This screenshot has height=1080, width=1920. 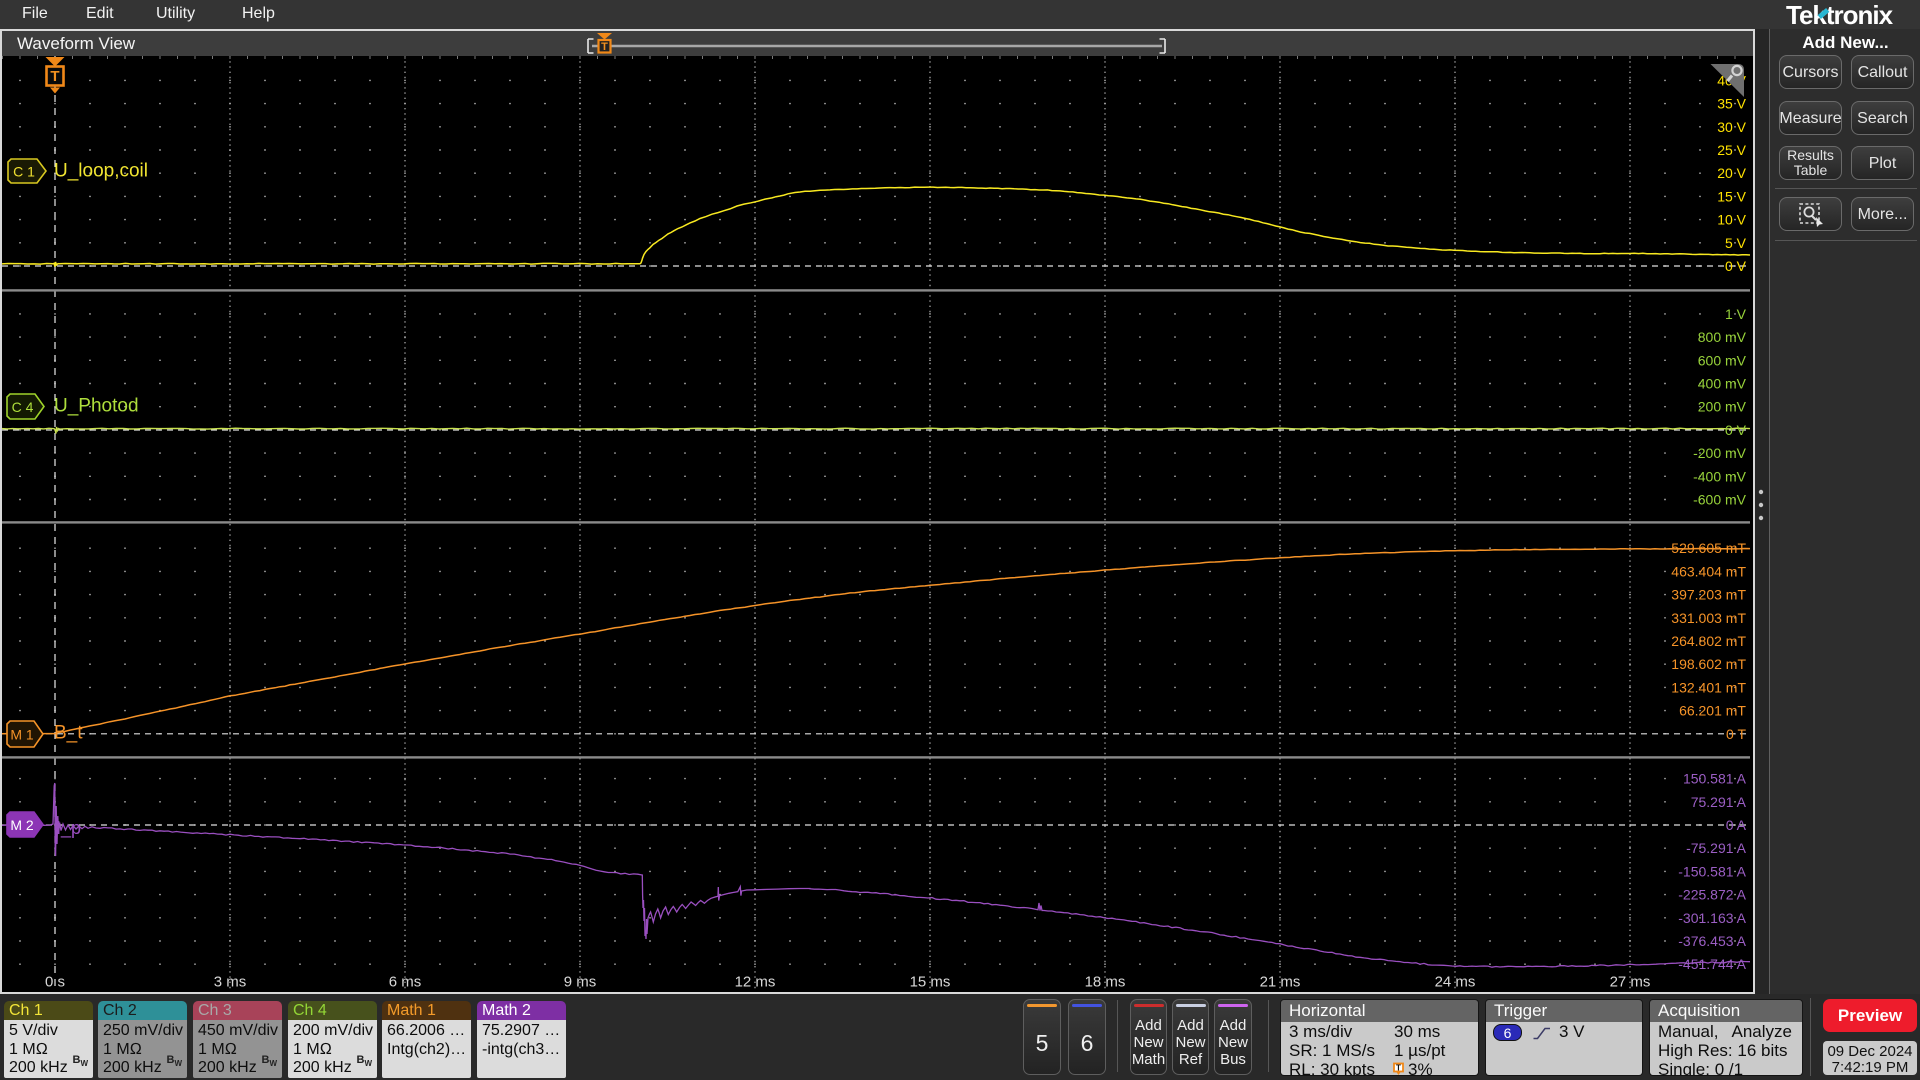 What do you see at coordinates (1736, 314) in the screenshot?
I see `svg-text: 1 V` at bounding box center [1736, 314].